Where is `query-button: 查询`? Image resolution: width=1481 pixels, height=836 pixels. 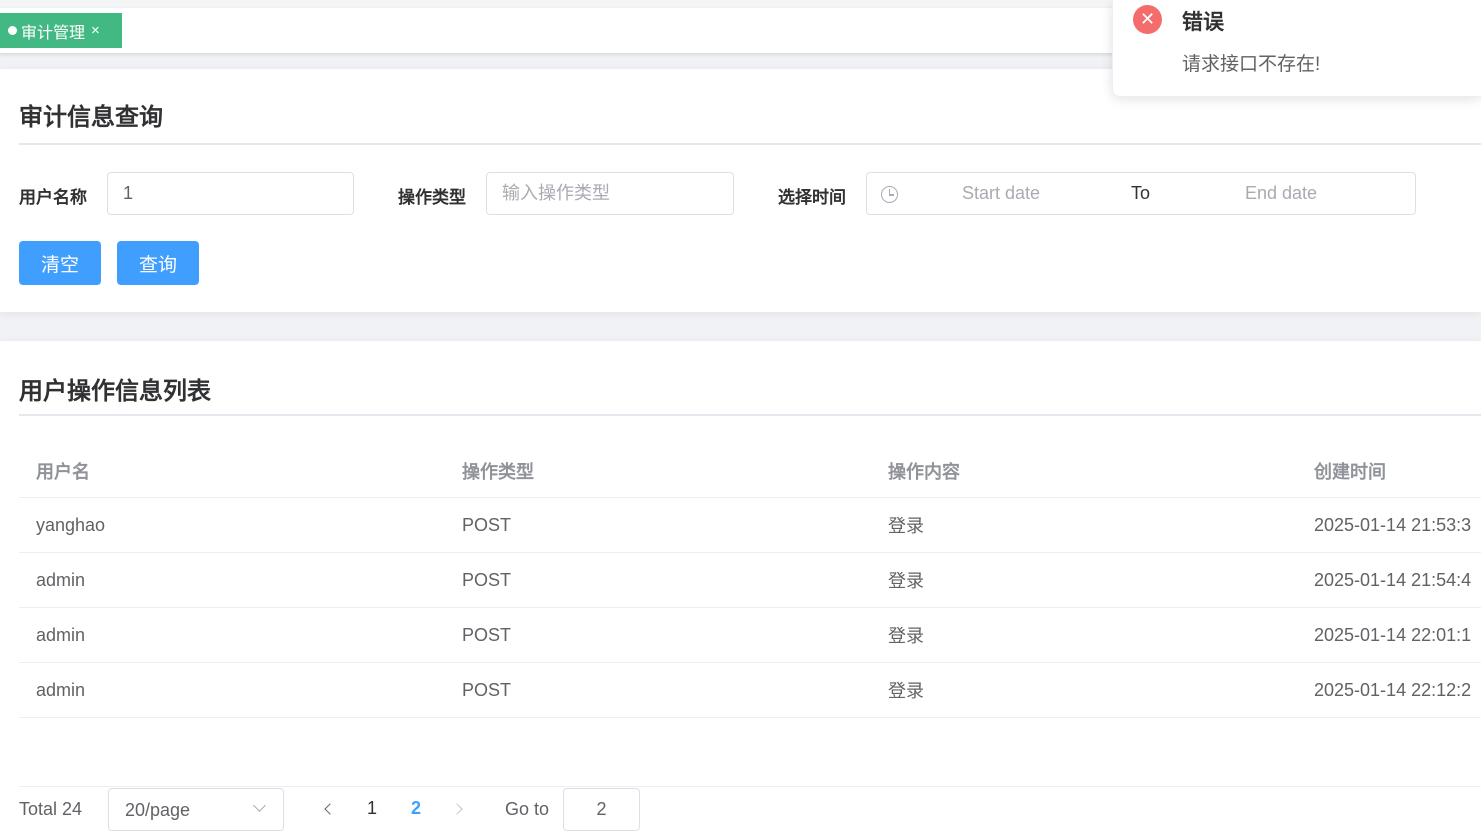
query-button: 查询 is located at coordinates (158, 263).